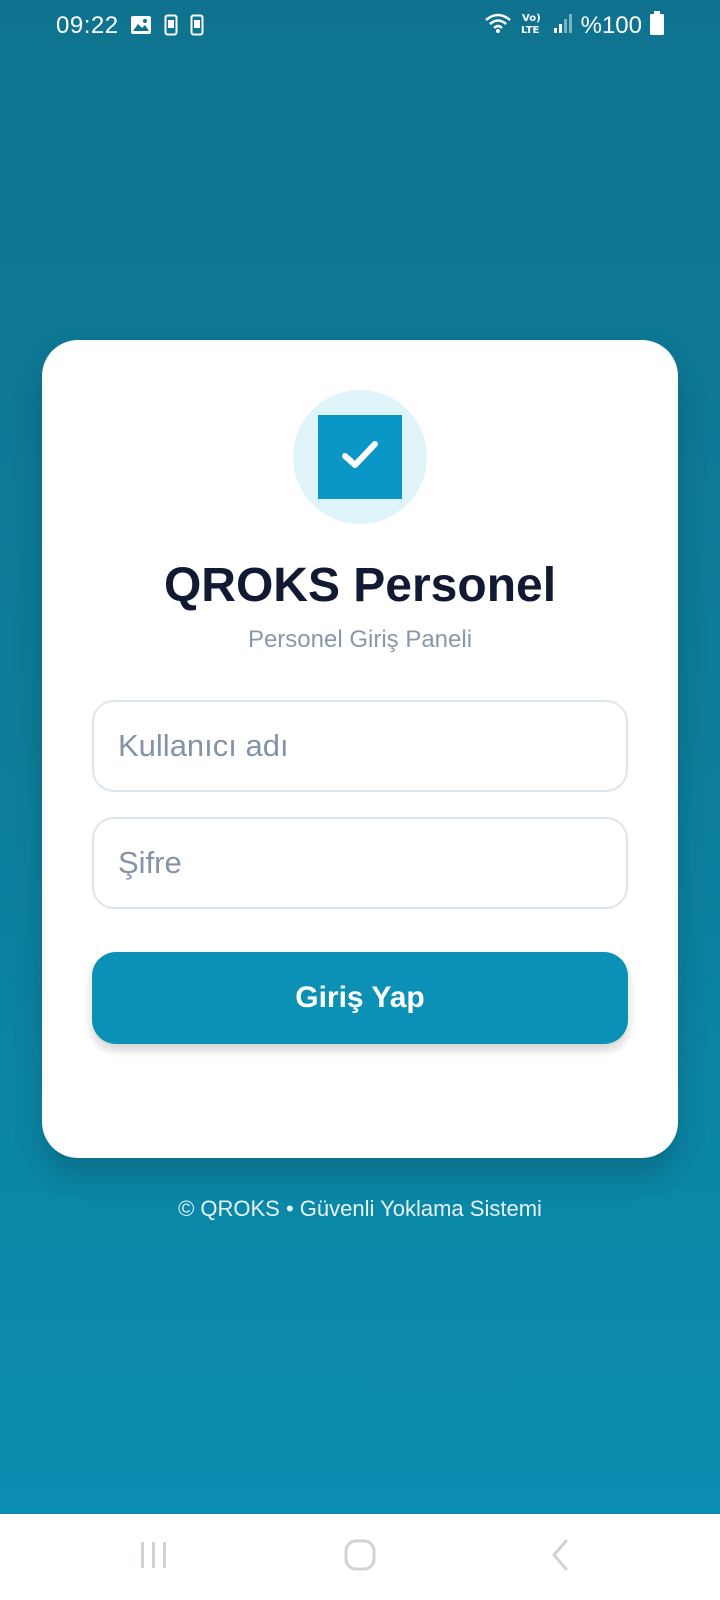  I want to click on home-button, so click(360, 1557).